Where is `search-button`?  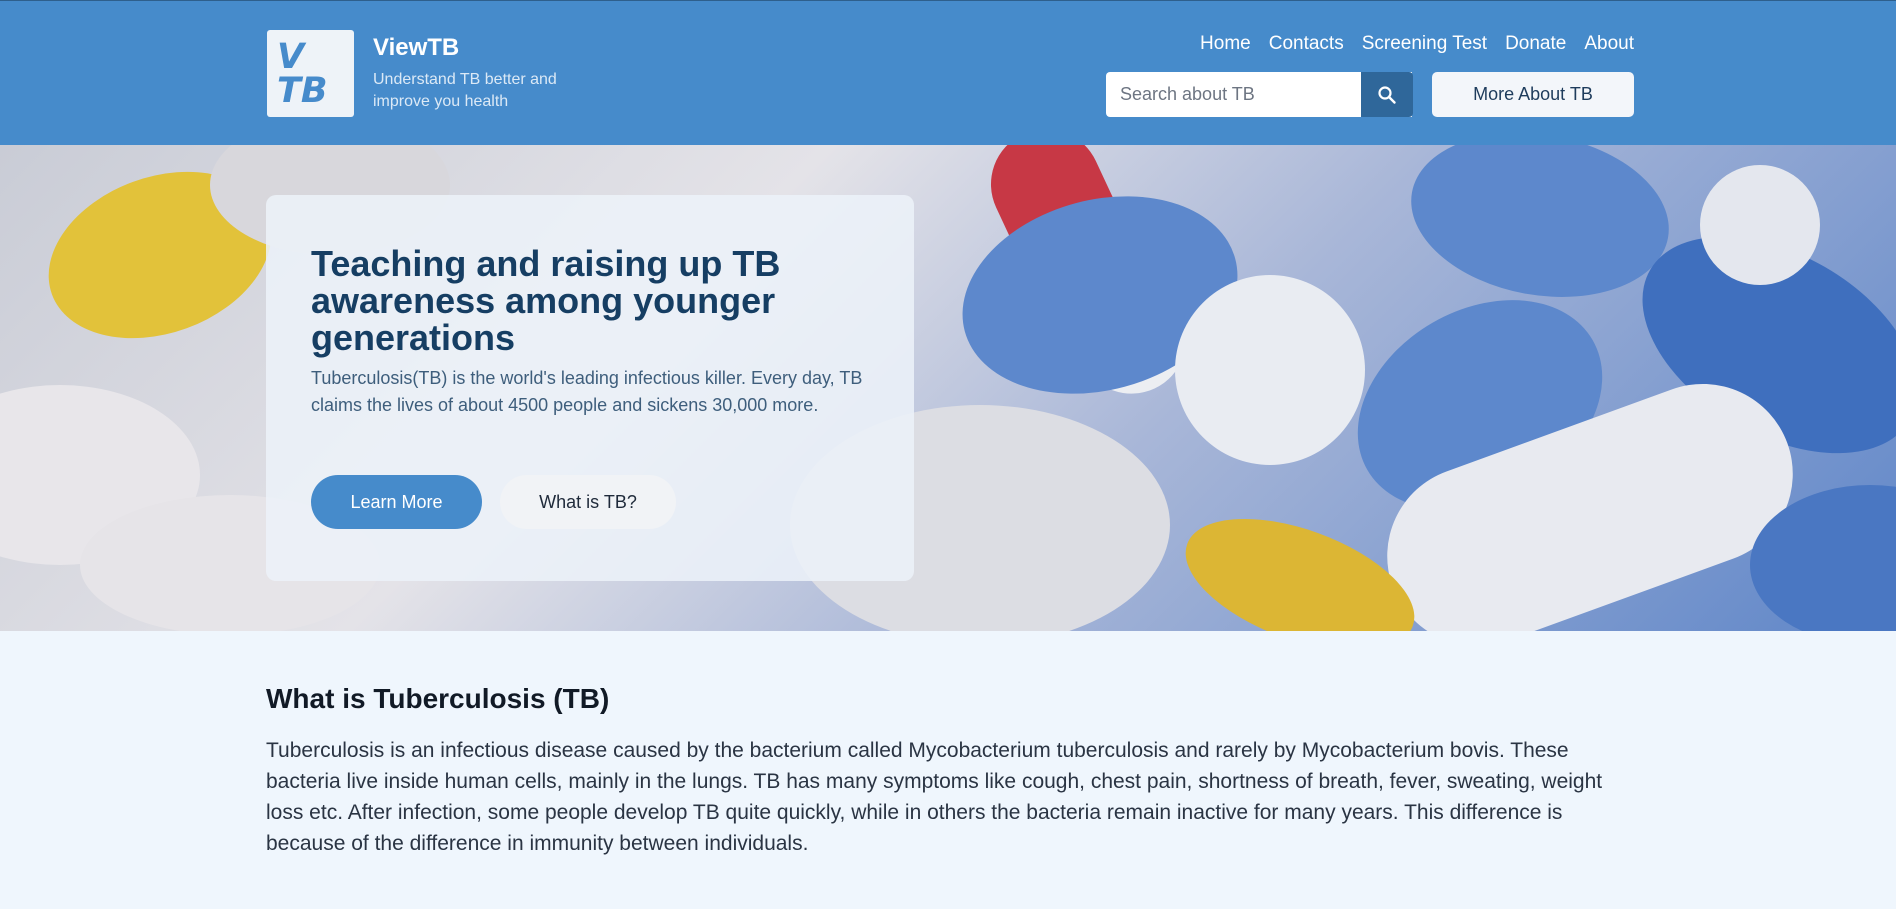 search-button is located at coordinates (1387, 94).